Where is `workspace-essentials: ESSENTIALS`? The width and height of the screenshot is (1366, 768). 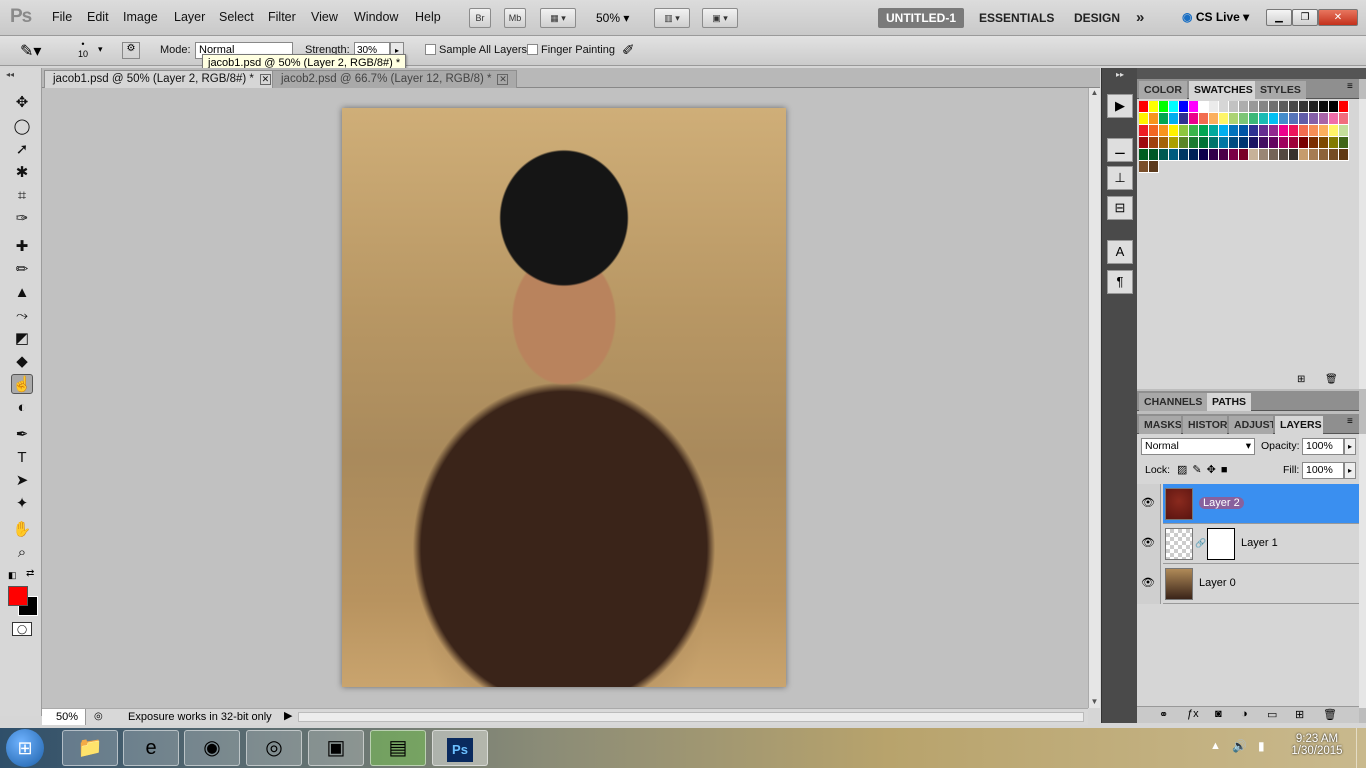
workspace-essentials: ESSENTIALS is located at coordinates (1016, 18).